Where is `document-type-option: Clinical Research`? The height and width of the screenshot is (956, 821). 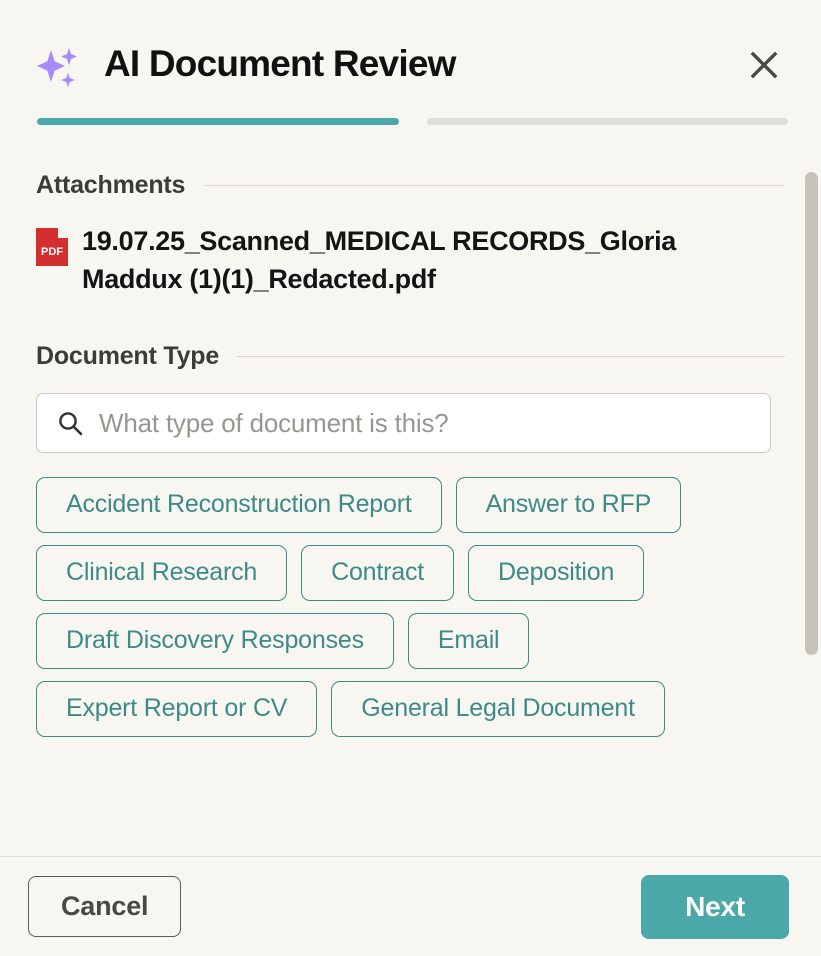 document-type-option: Clinical Research is located at coordinates (162, 573).